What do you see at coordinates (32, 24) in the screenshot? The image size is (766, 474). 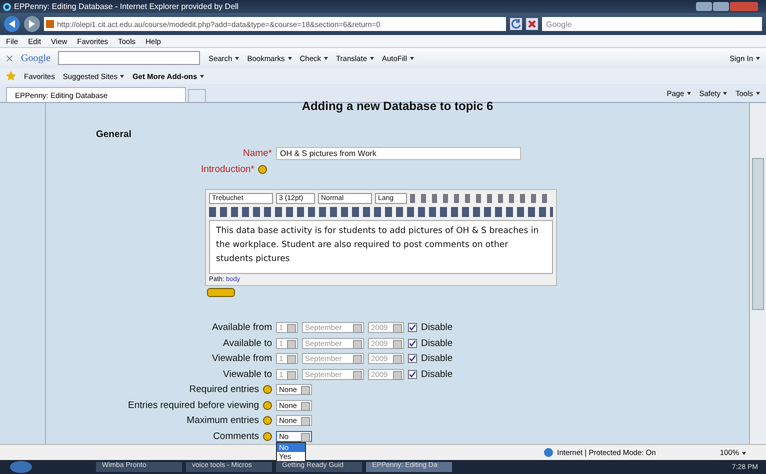 I see `forward-button` at bounding box center [32, 24].